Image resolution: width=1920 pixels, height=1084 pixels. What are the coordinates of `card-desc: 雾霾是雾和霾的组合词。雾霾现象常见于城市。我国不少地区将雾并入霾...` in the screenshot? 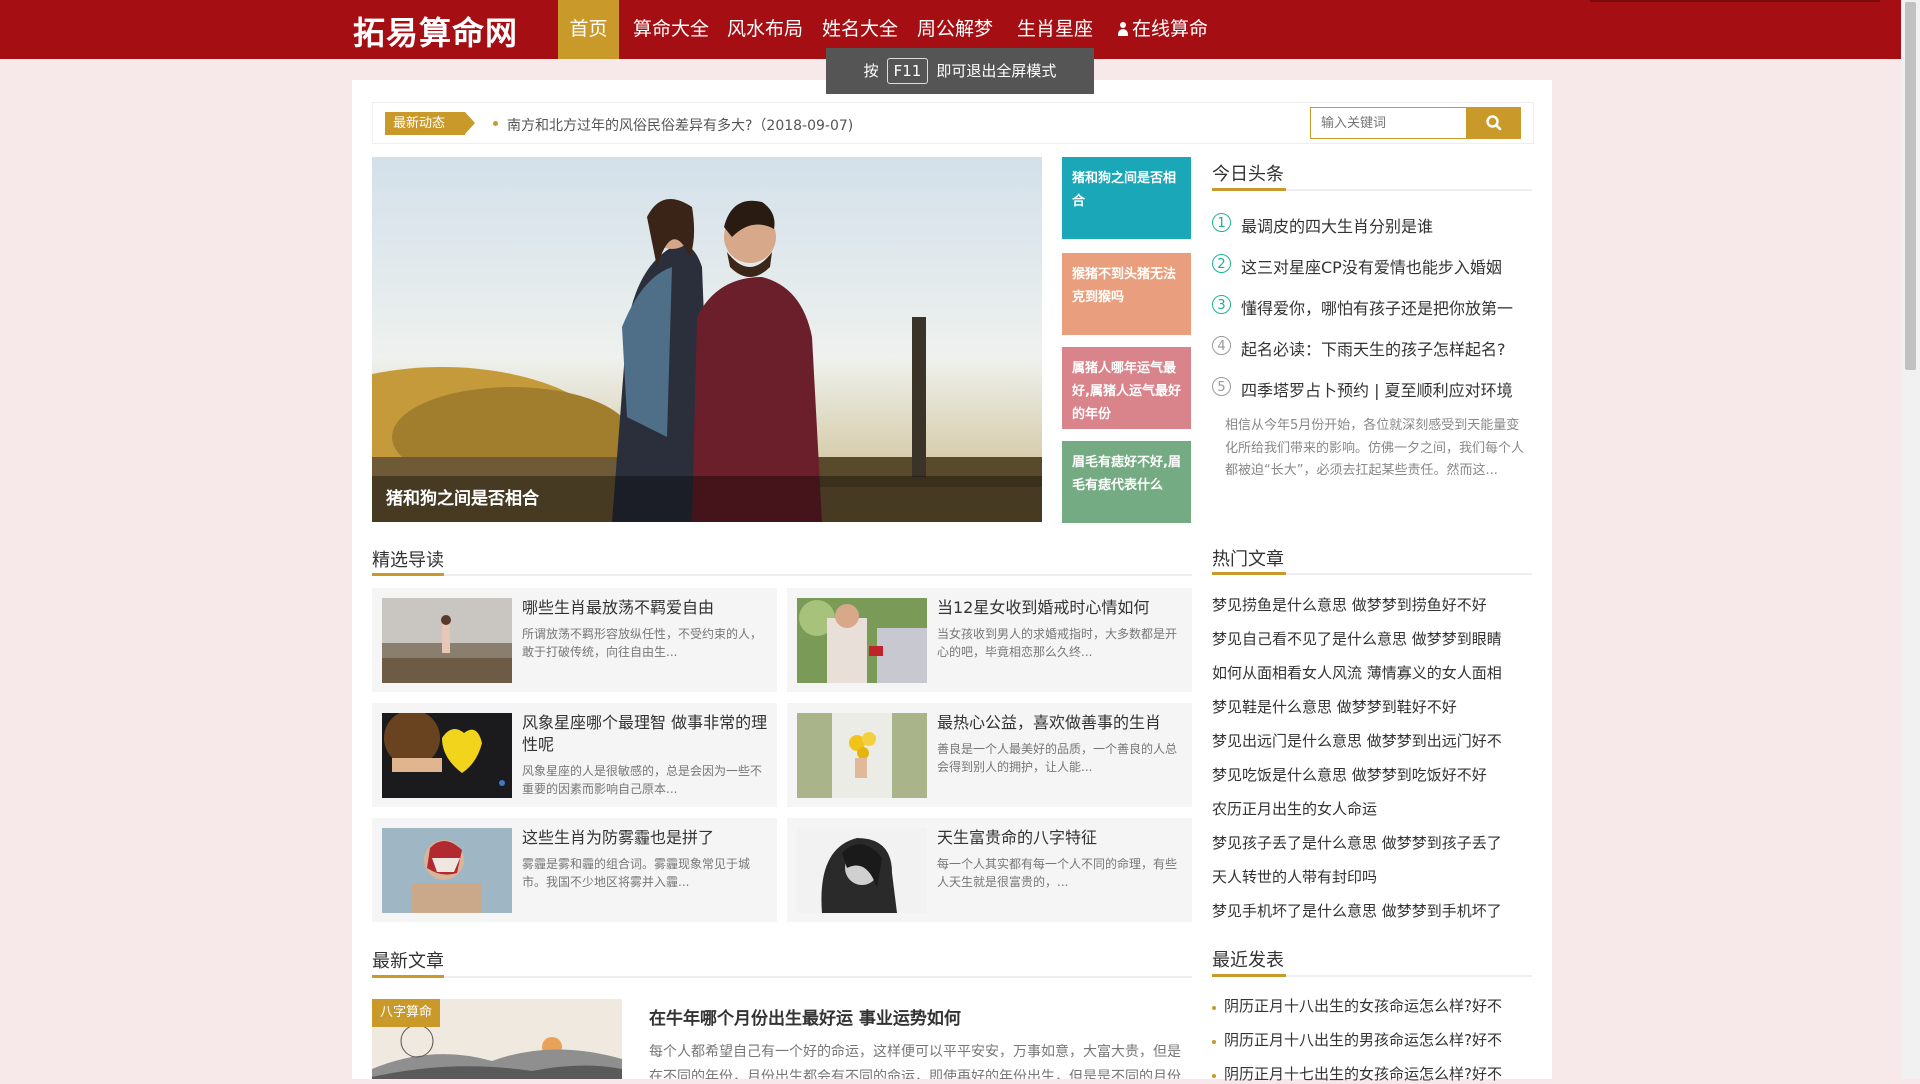 It's located at (636, 873).